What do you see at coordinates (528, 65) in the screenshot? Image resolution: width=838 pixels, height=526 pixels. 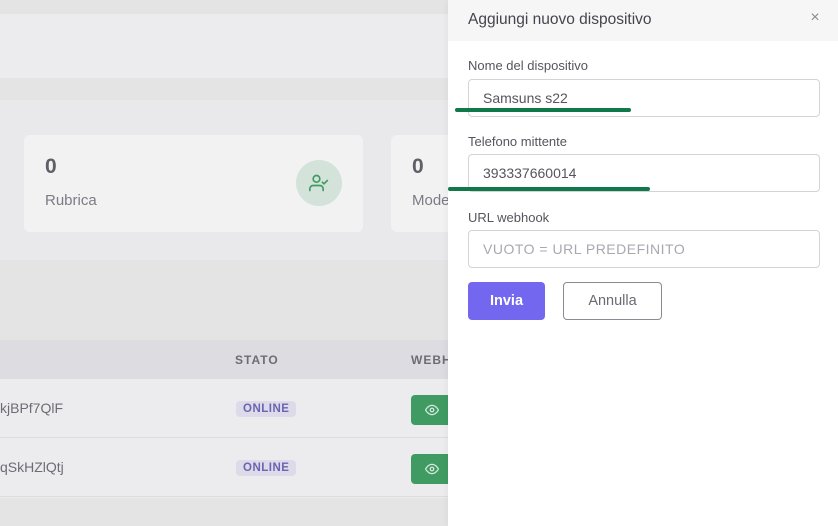 I see `device-name-label: Nome del dispositivo` at bounding box center [528, 65].